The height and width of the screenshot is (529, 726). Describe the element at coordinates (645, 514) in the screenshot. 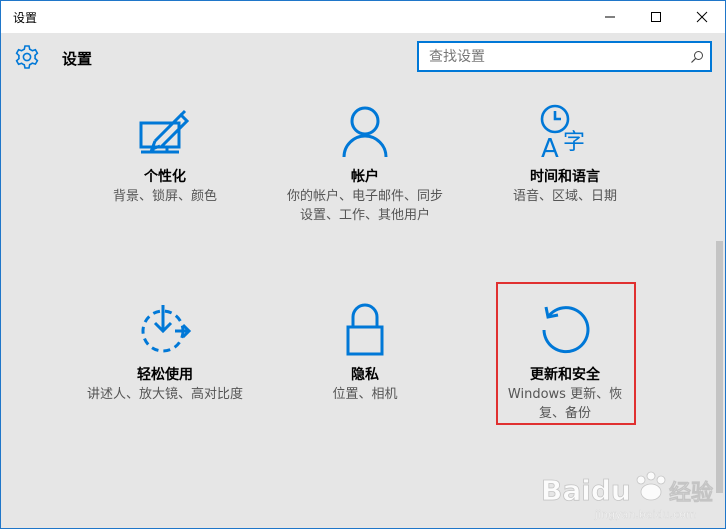

I see `svg-text: jingyan.baidu.com` at that location.